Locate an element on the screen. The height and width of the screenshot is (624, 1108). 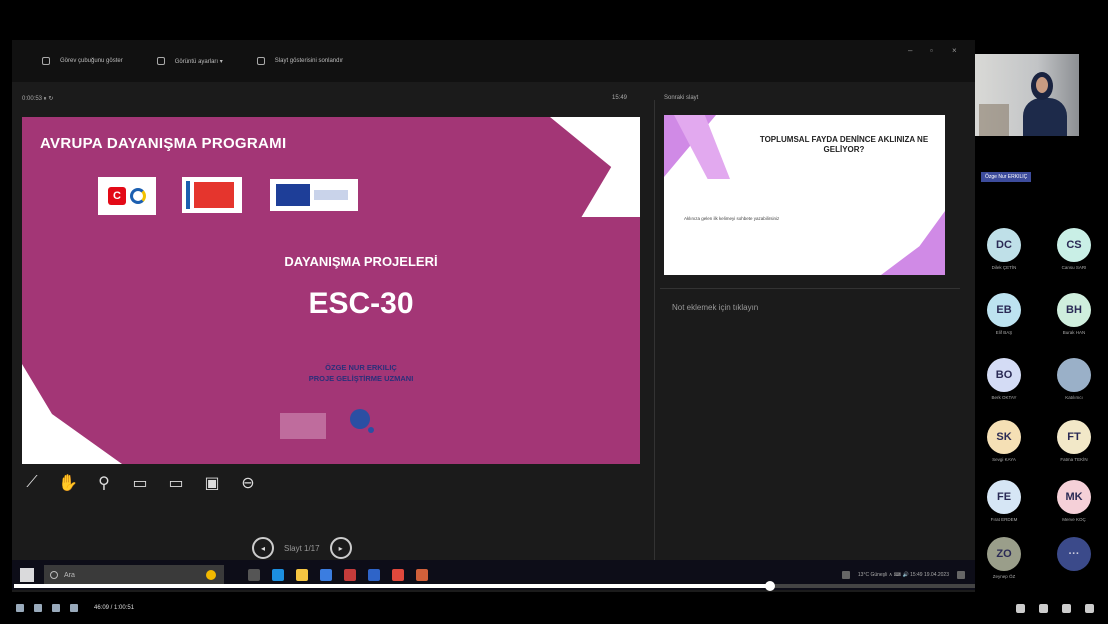
slide-navigation: ◂ Slayt 1/17 ▸ is located at coordinates (302, 548).